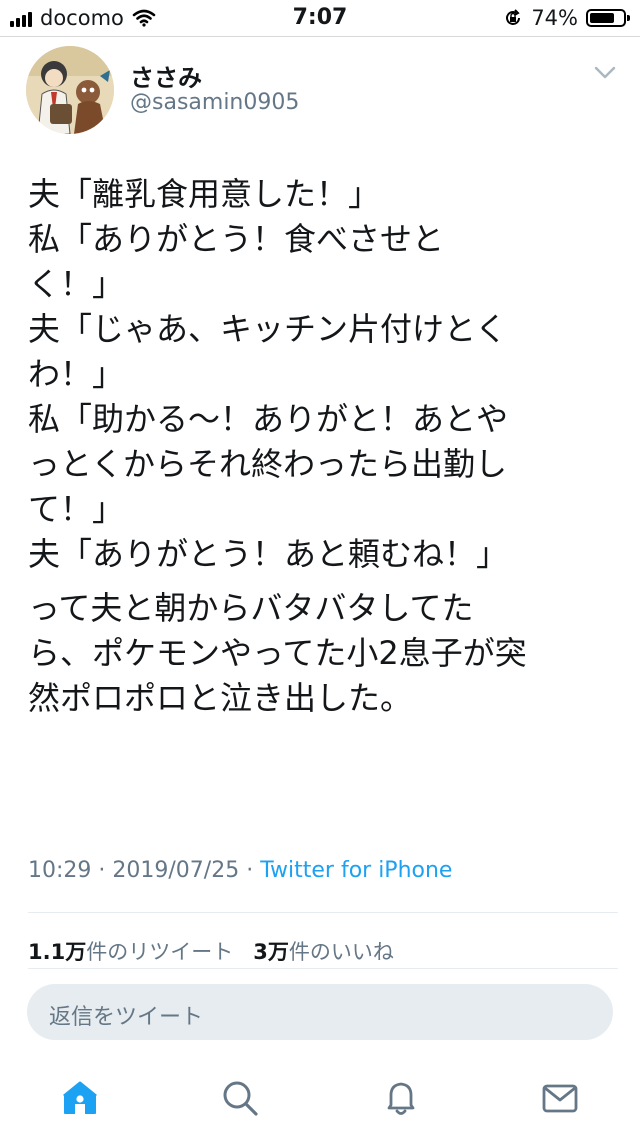 The height and width of the screenshot is (1138, 640). What do you see at coordinates (76, 284) in the screenshot?
I see `tweet-line: く！」` at bounding box center [76, 284].